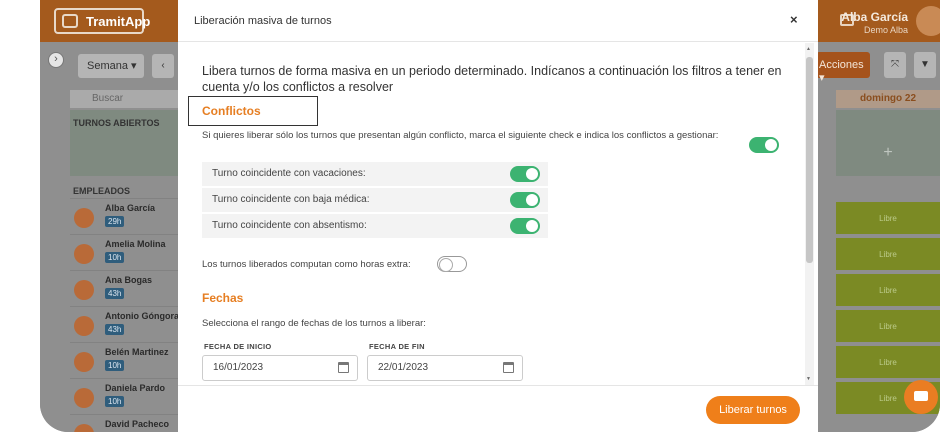 This screenshot has width=941, height=432. Describe the element at coordinates (135, 388) in the screenshot. I see `employee-name: Daniela Pardo` at that location.